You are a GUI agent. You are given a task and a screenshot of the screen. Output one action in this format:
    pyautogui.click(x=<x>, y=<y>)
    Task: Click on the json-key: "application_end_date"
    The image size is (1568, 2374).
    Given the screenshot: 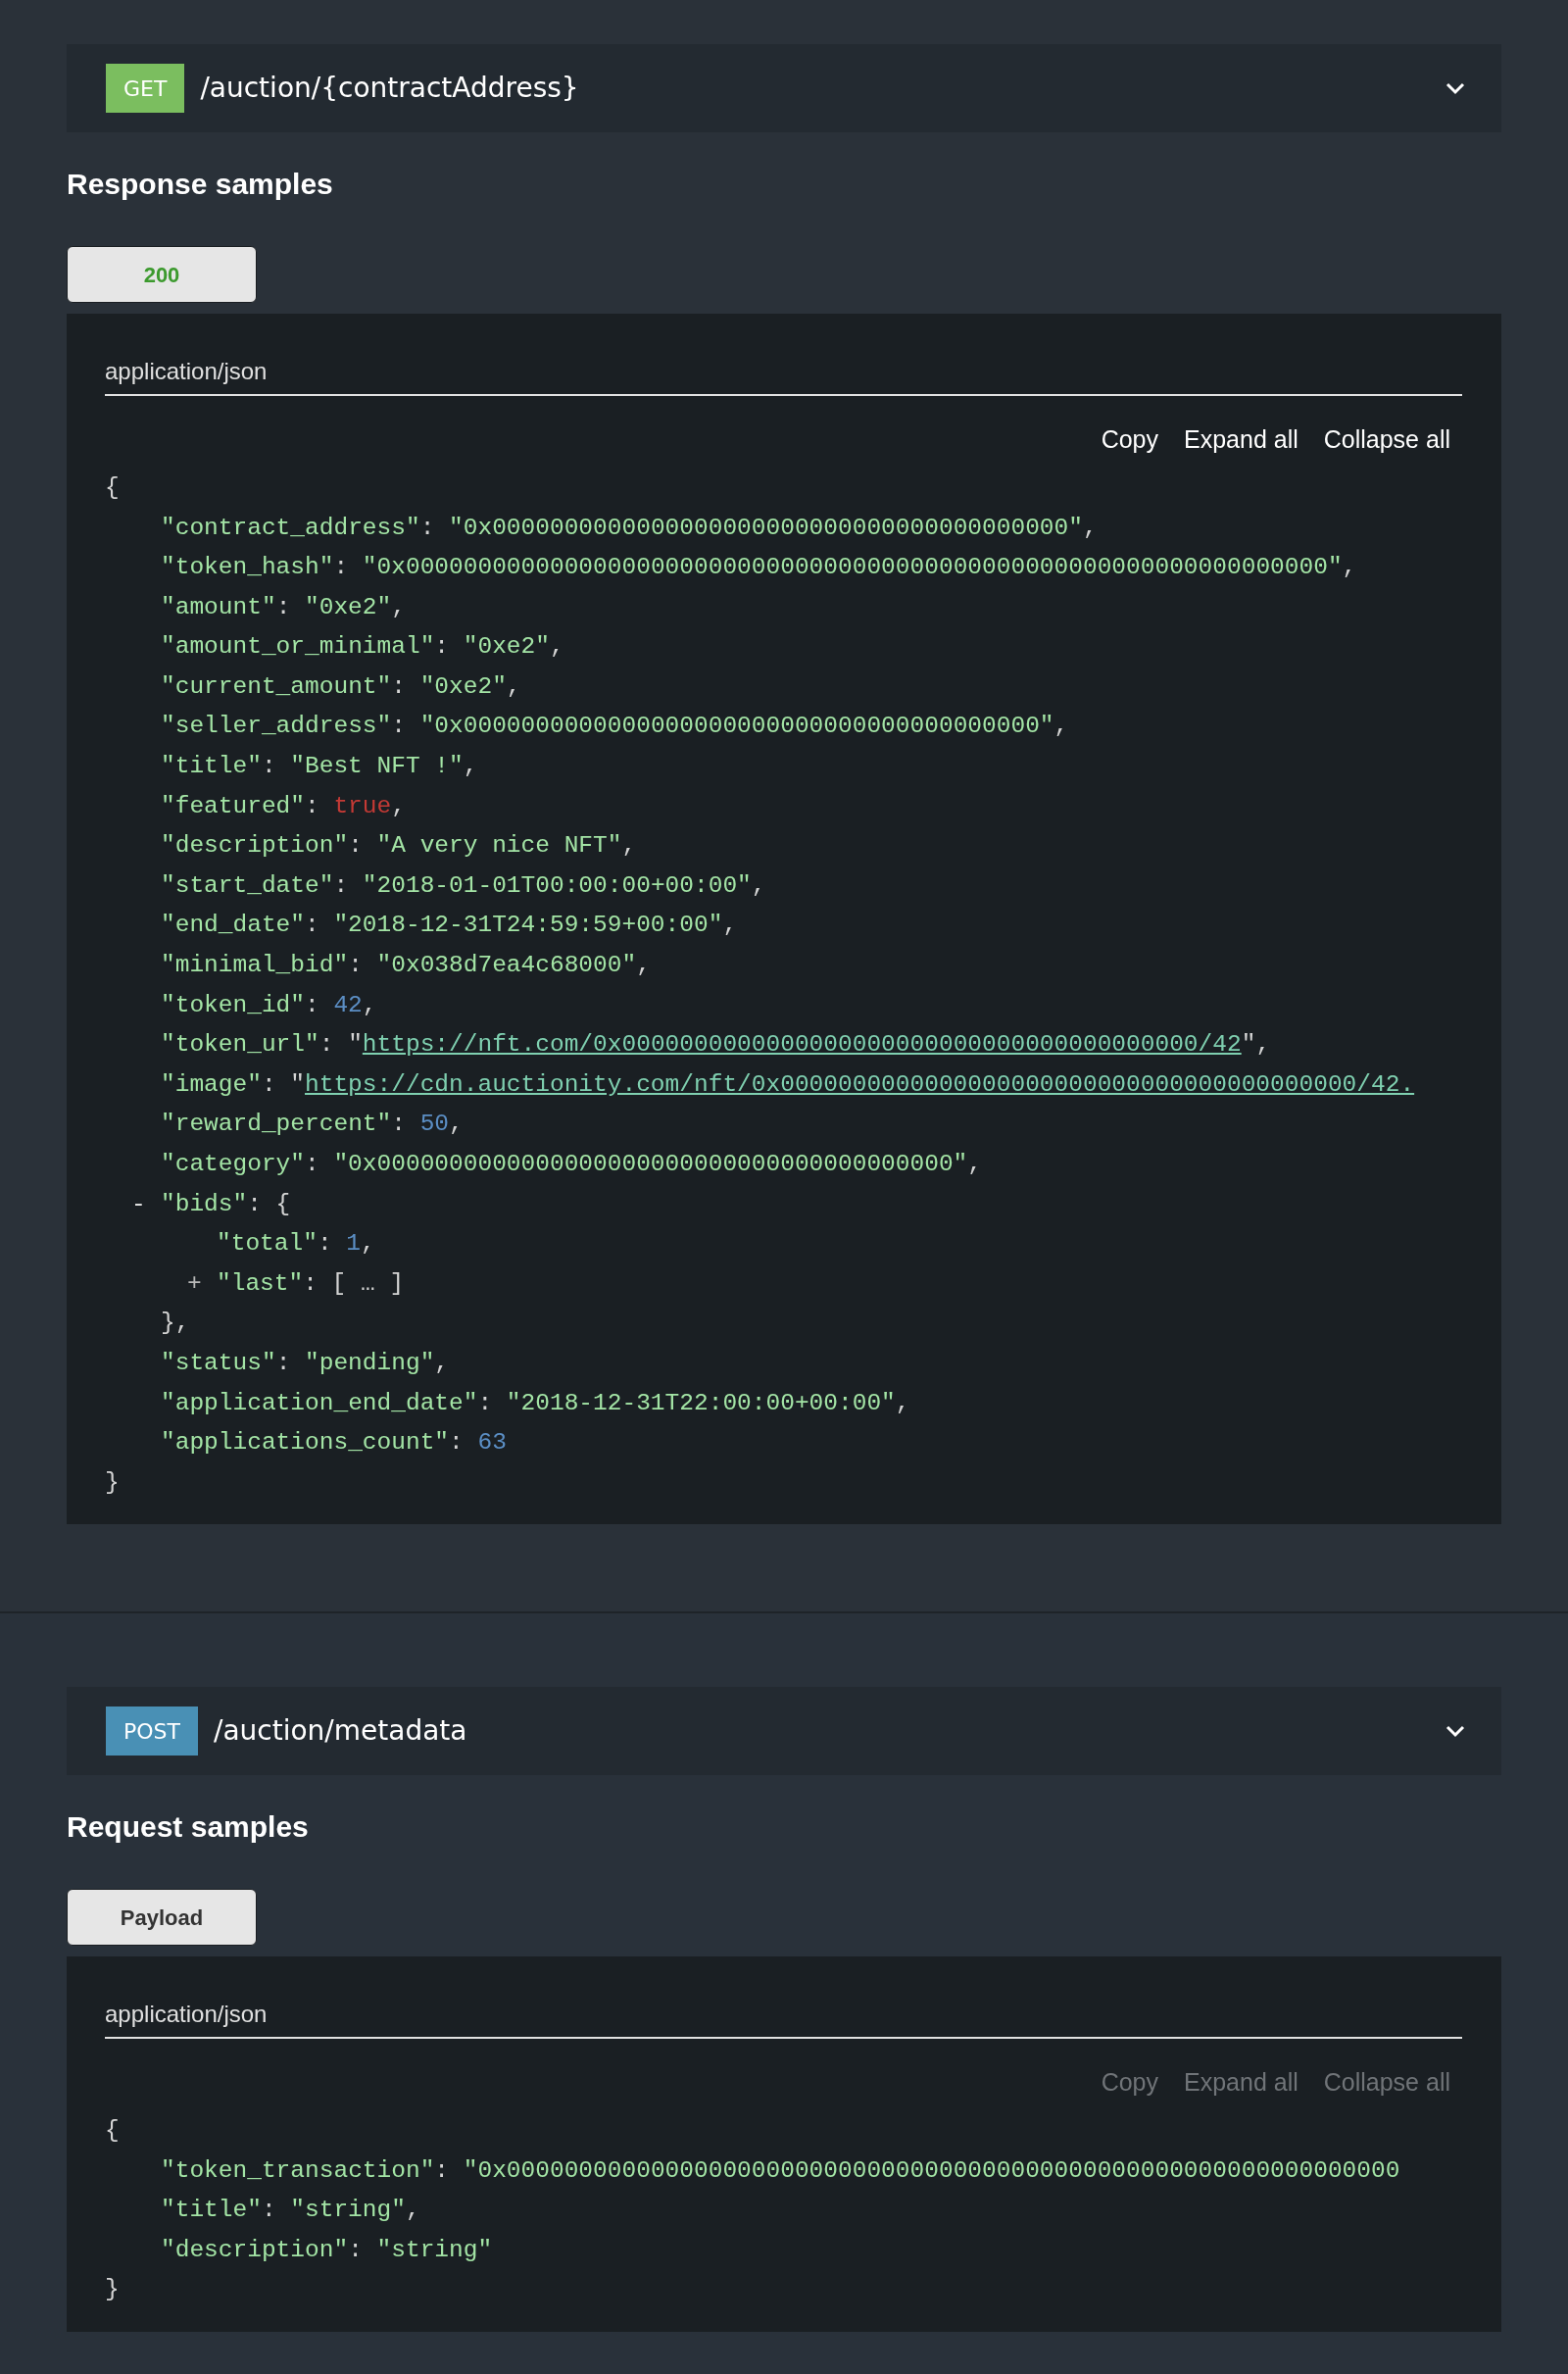 What is the action you would take?
    pyautogui.click(x=319, y=1403)
    